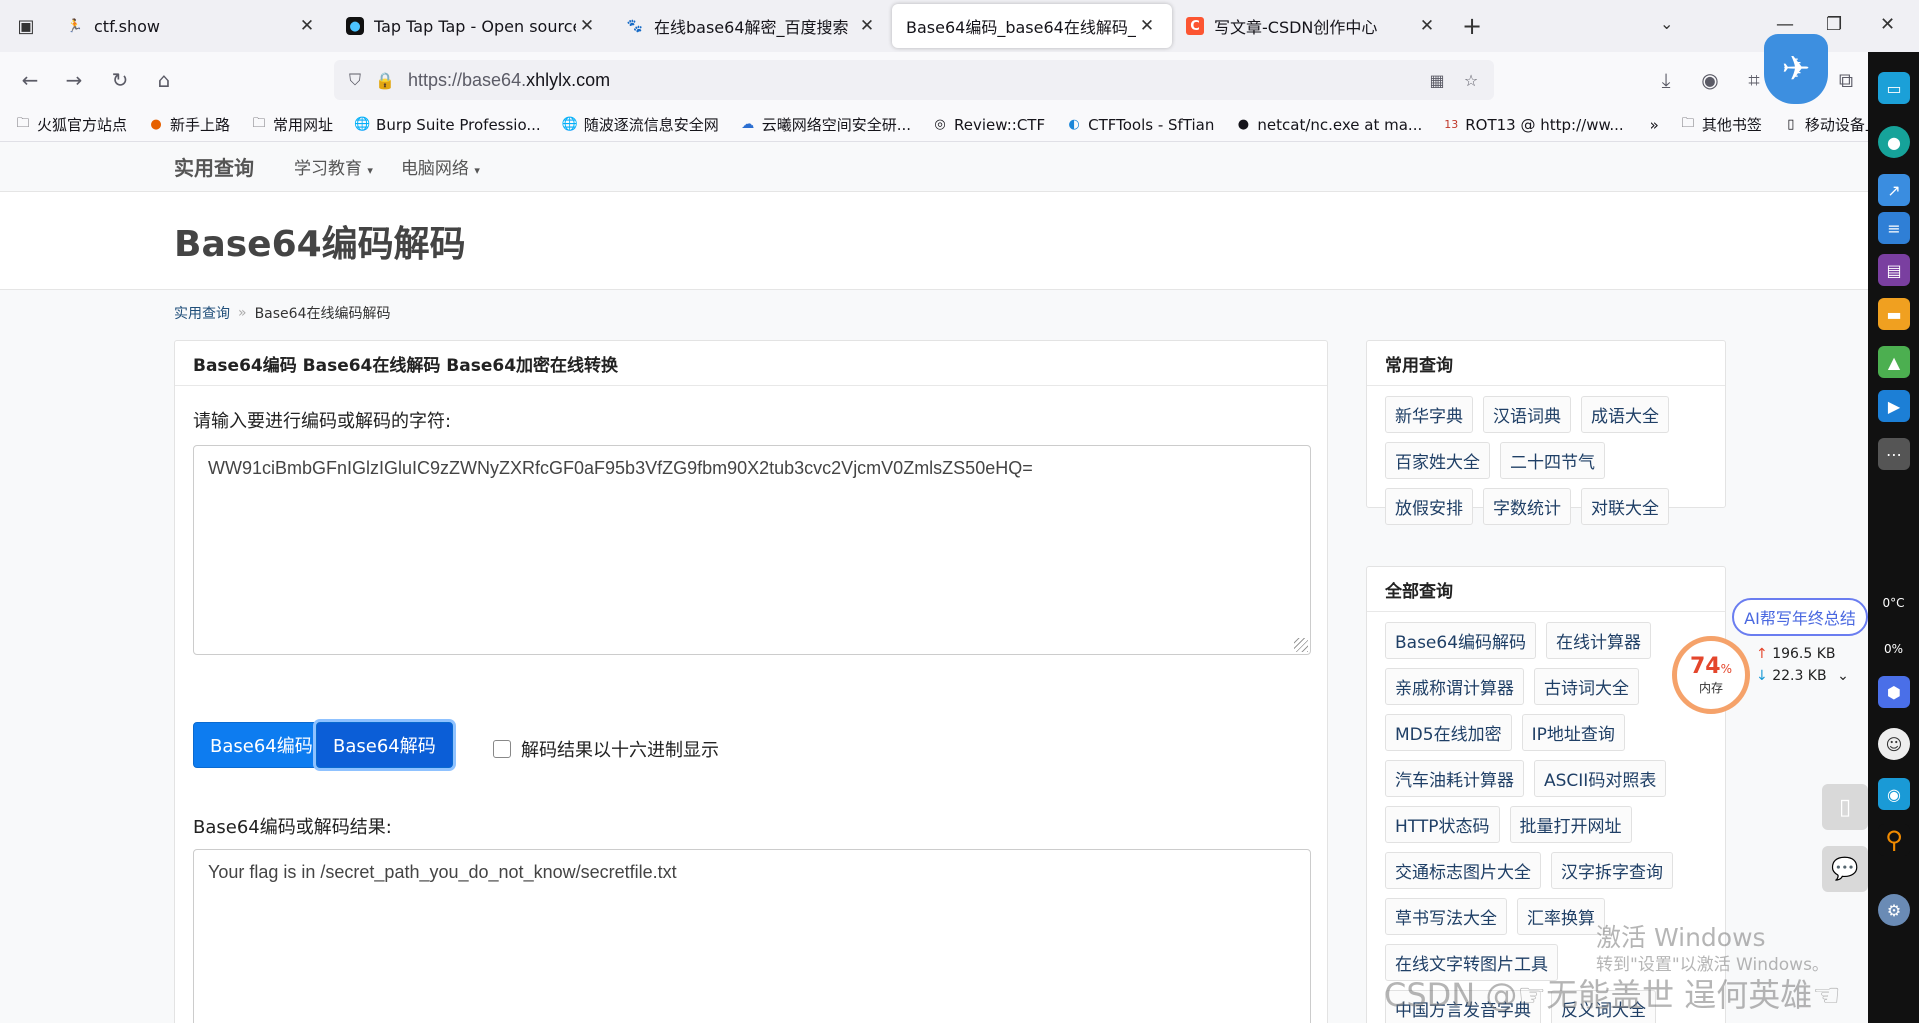 Image resolution: width=1919 pixels, height=1023 pixels. I want to click on query-link: 古诗词大全, so click(1586, 686).